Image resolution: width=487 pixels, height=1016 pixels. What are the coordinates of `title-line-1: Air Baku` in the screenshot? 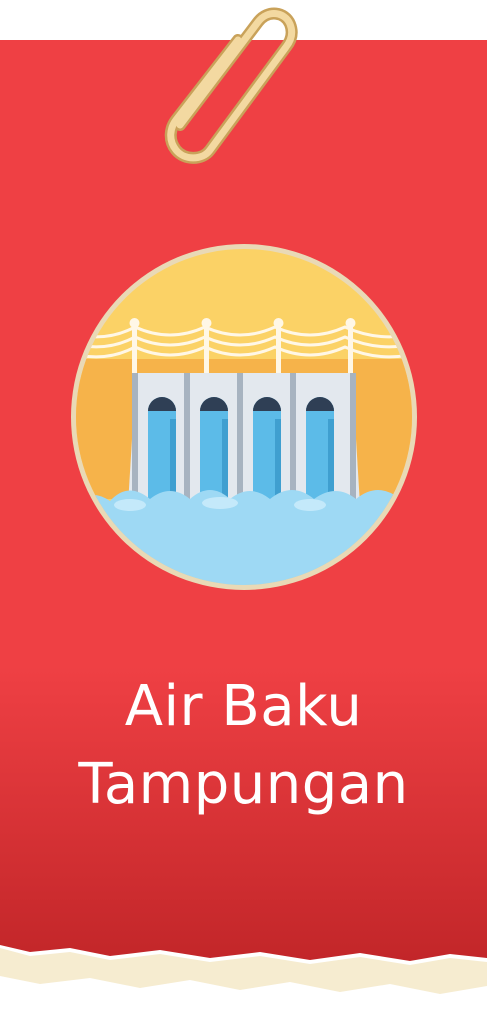 It's located at (243, 706).